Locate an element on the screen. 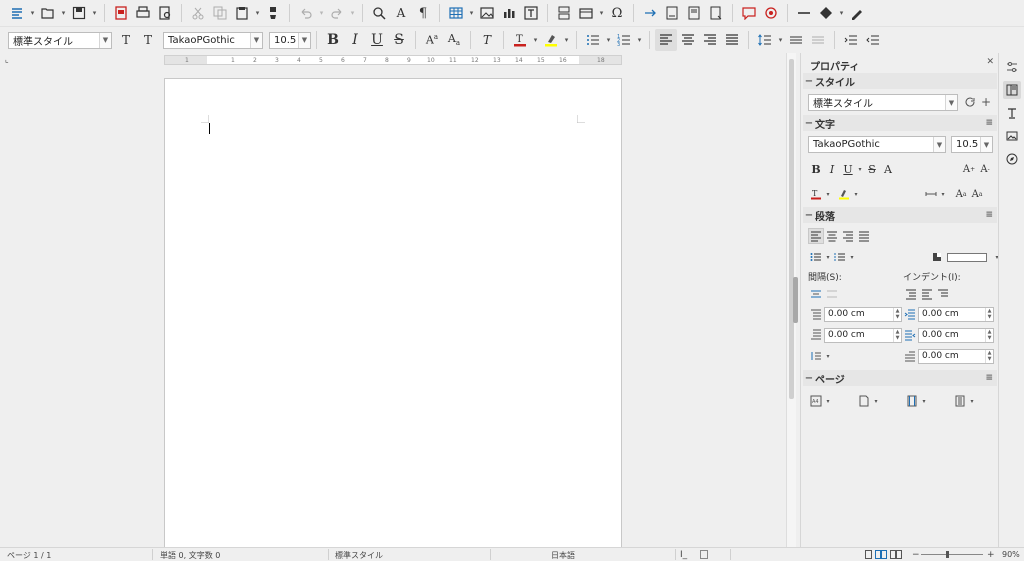 The image size is (1024, 561). clone-formatting-icon is located at coordinates (273, 13).